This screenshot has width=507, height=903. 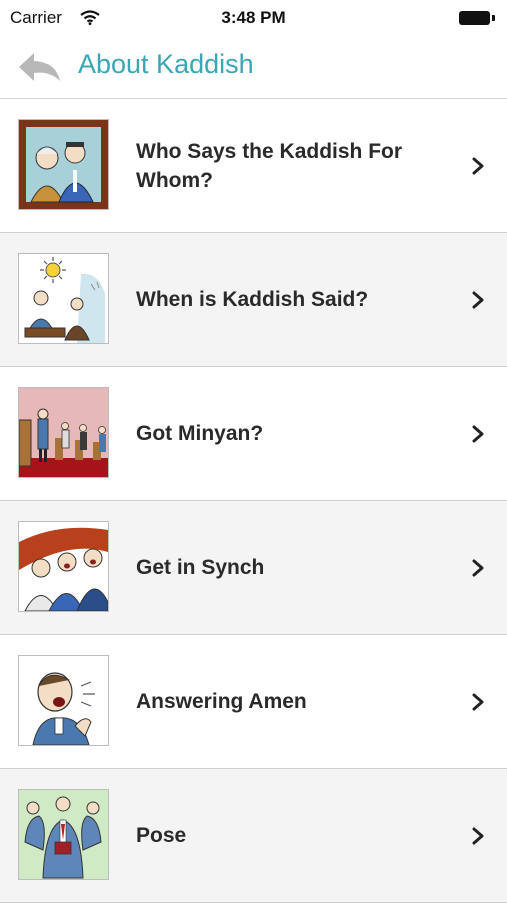 What do you see at coordinates (166, 64) in the screenshot?
I see `page-title: About Kaddish` at bounding box center [166, 64].